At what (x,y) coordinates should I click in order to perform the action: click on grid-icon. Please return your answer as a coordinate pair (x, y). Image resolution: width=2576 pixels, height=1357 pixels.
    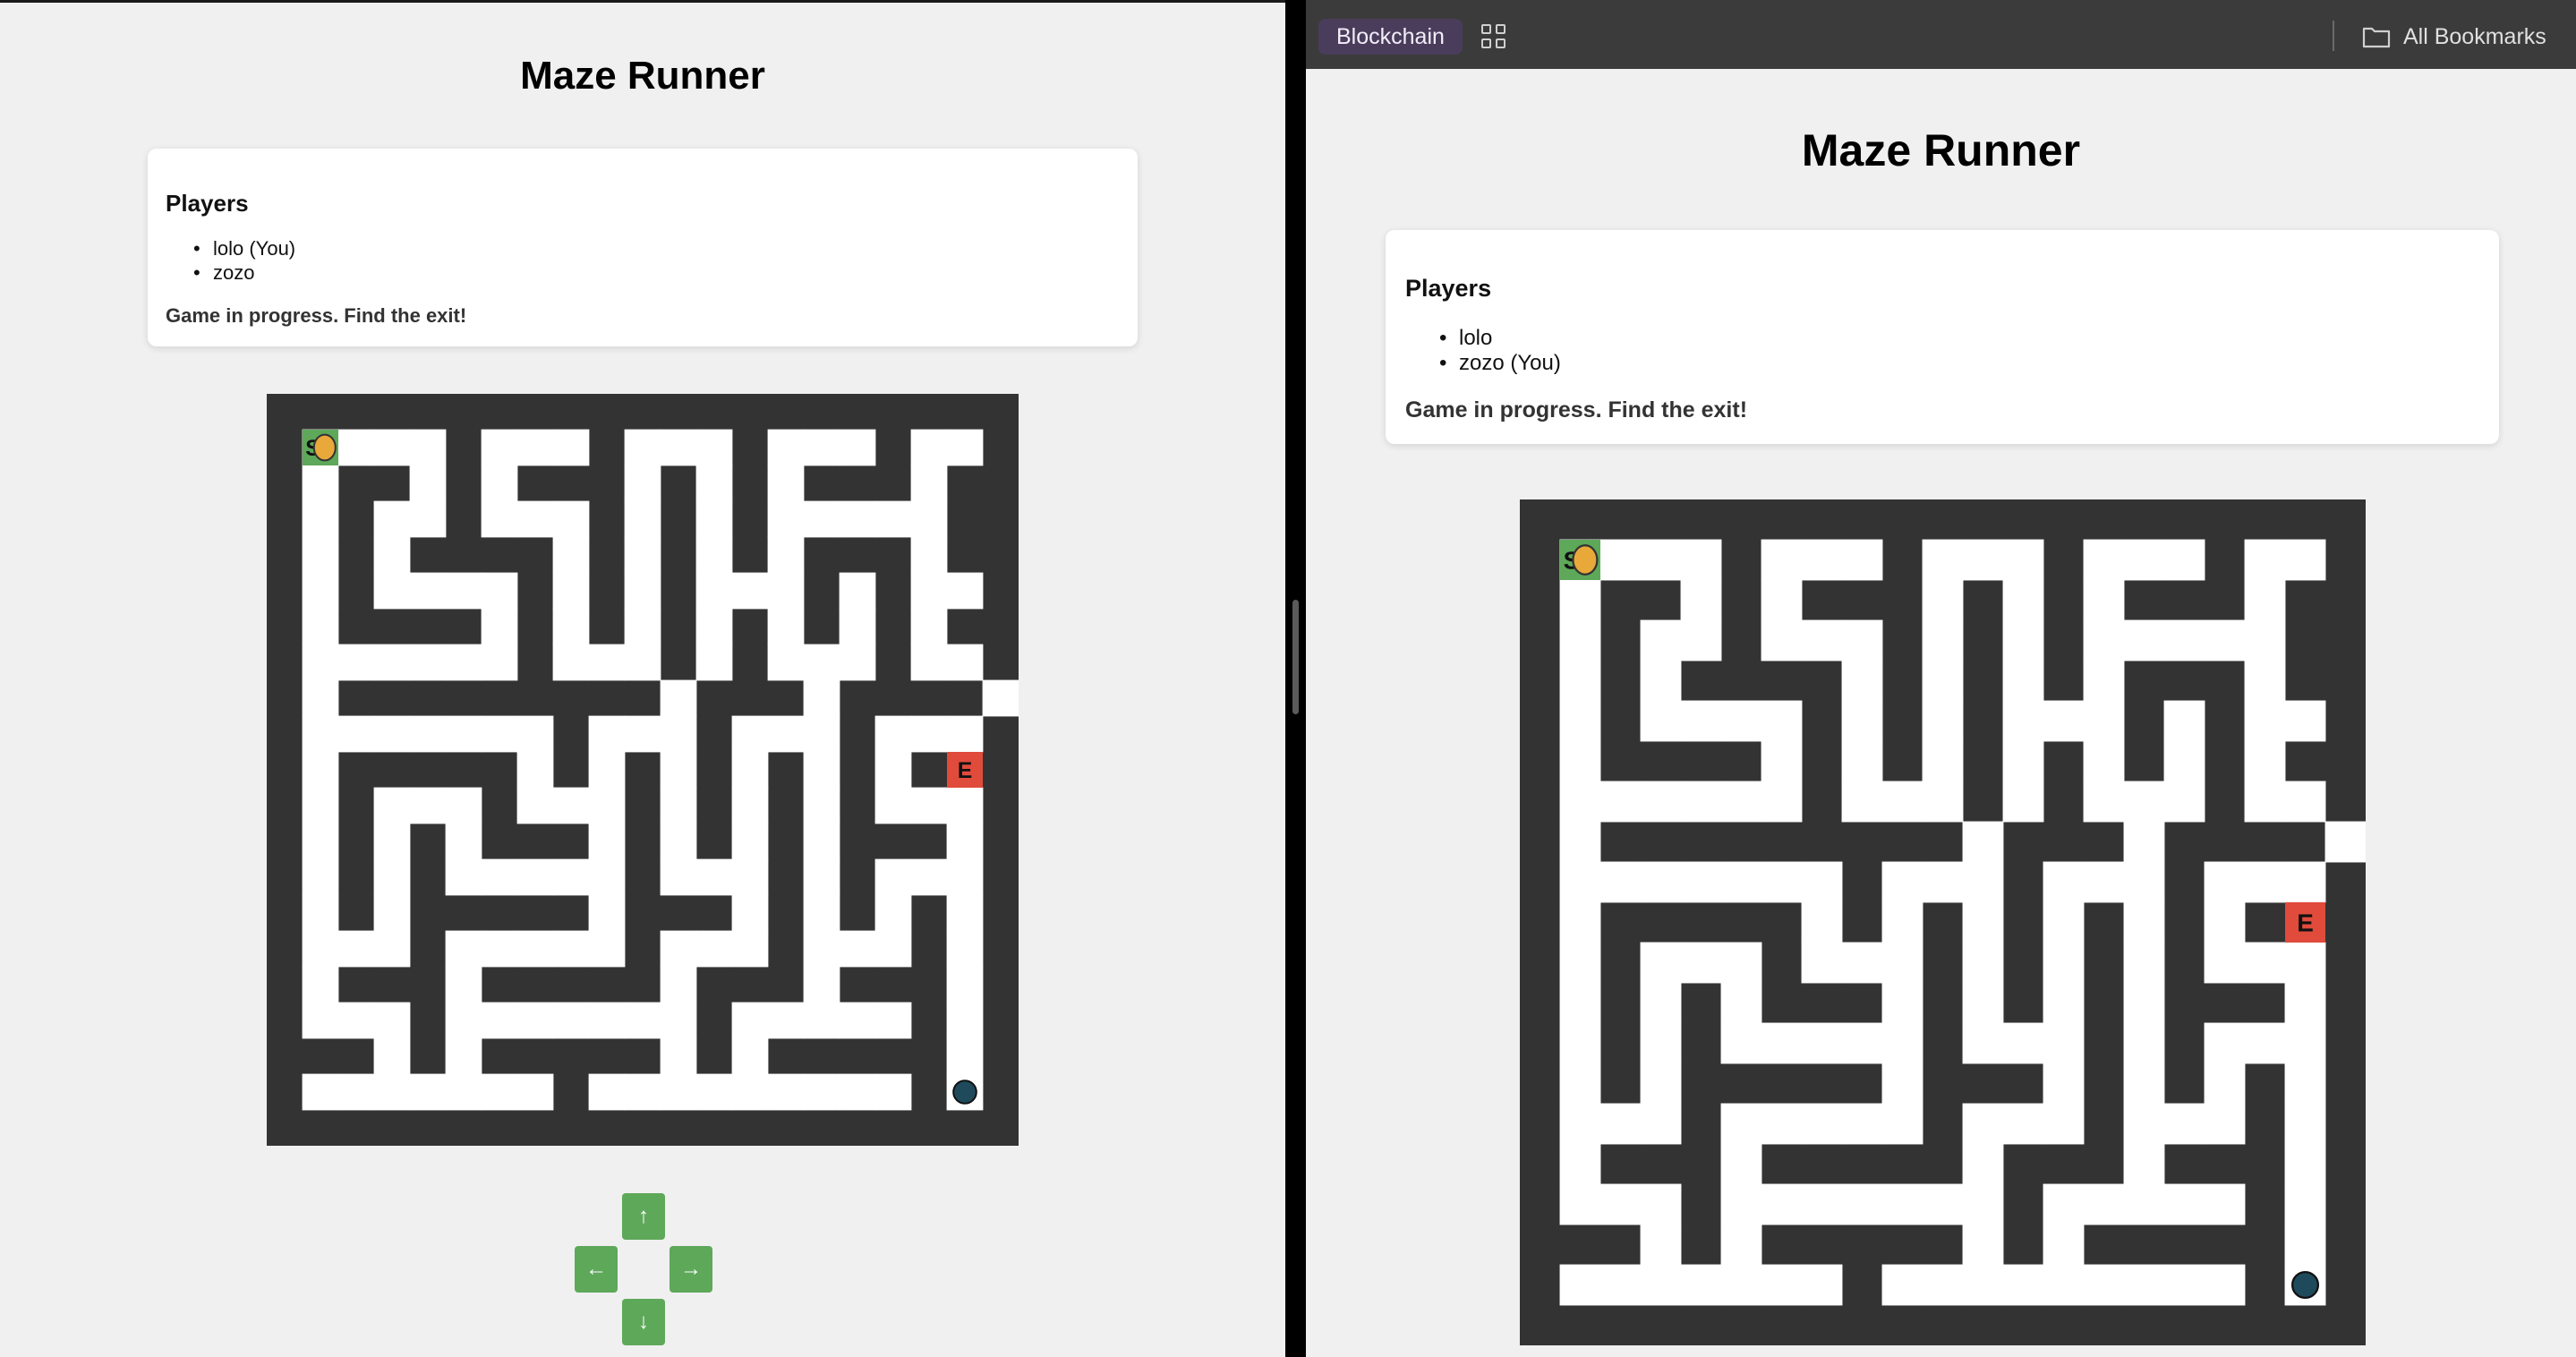
    Looking at the image, I should click on (1493, 36).